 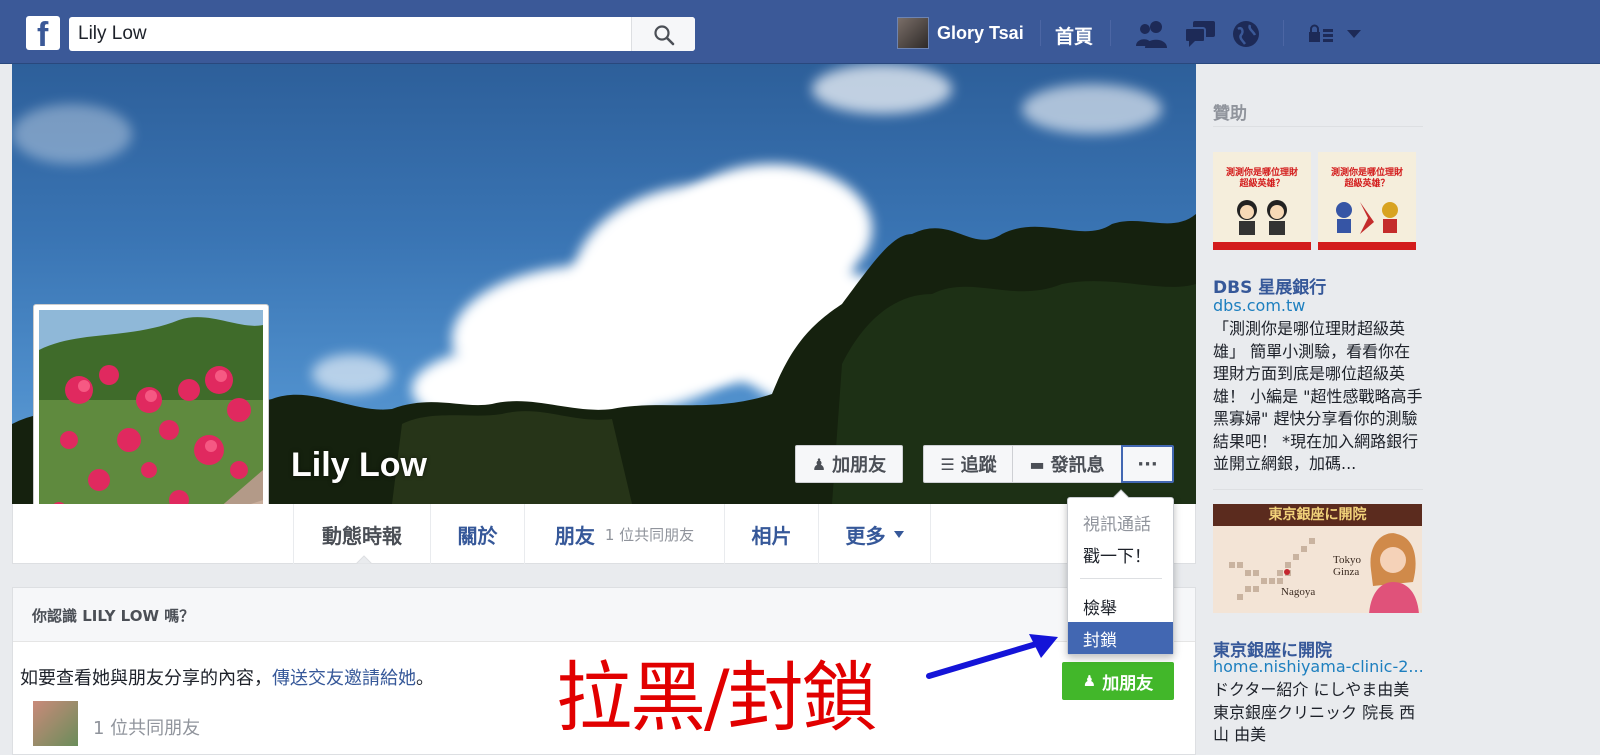 I want to click on add-friend-green-button: ♟ 加朋友, so click(x=1118, y=681).